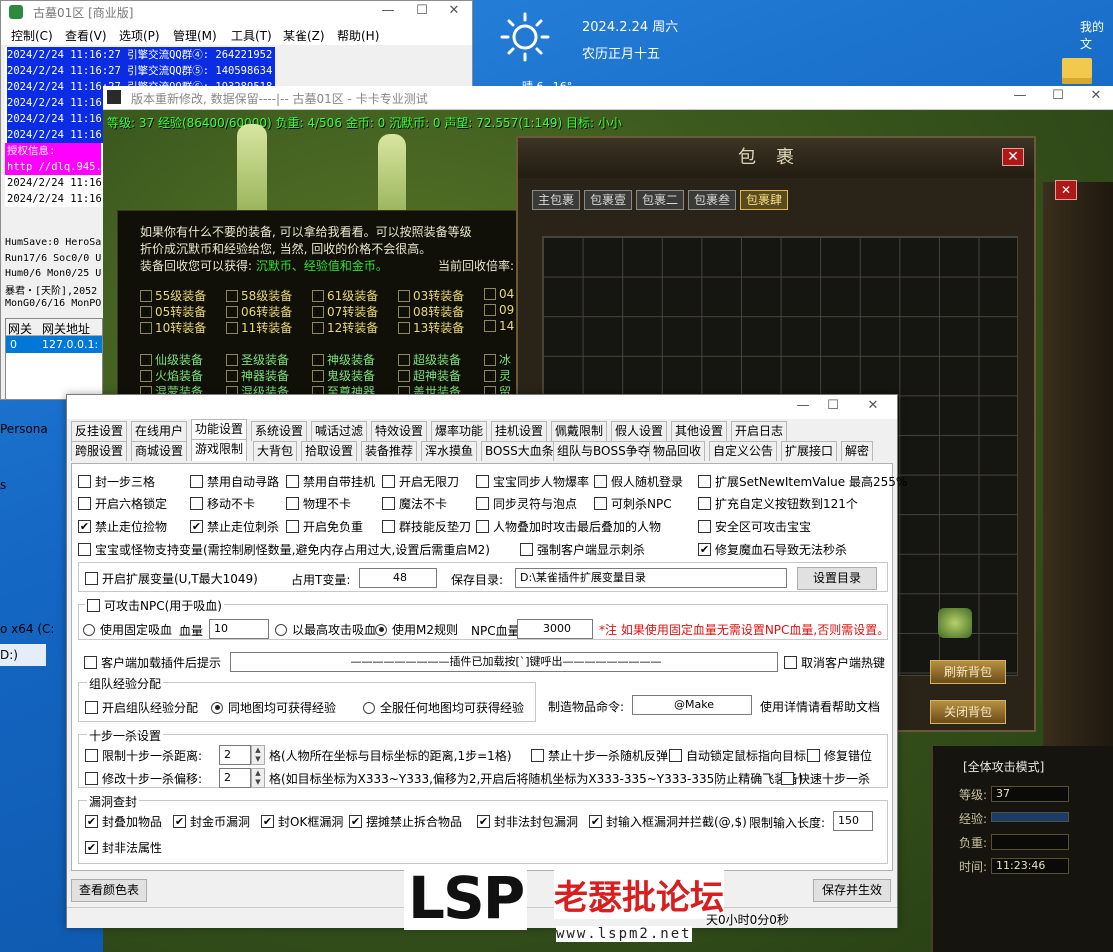  Describe the element at coordinates (449, 451) in the screenshot. I see `tab-fishing: 浑水摸鱼` at that location.